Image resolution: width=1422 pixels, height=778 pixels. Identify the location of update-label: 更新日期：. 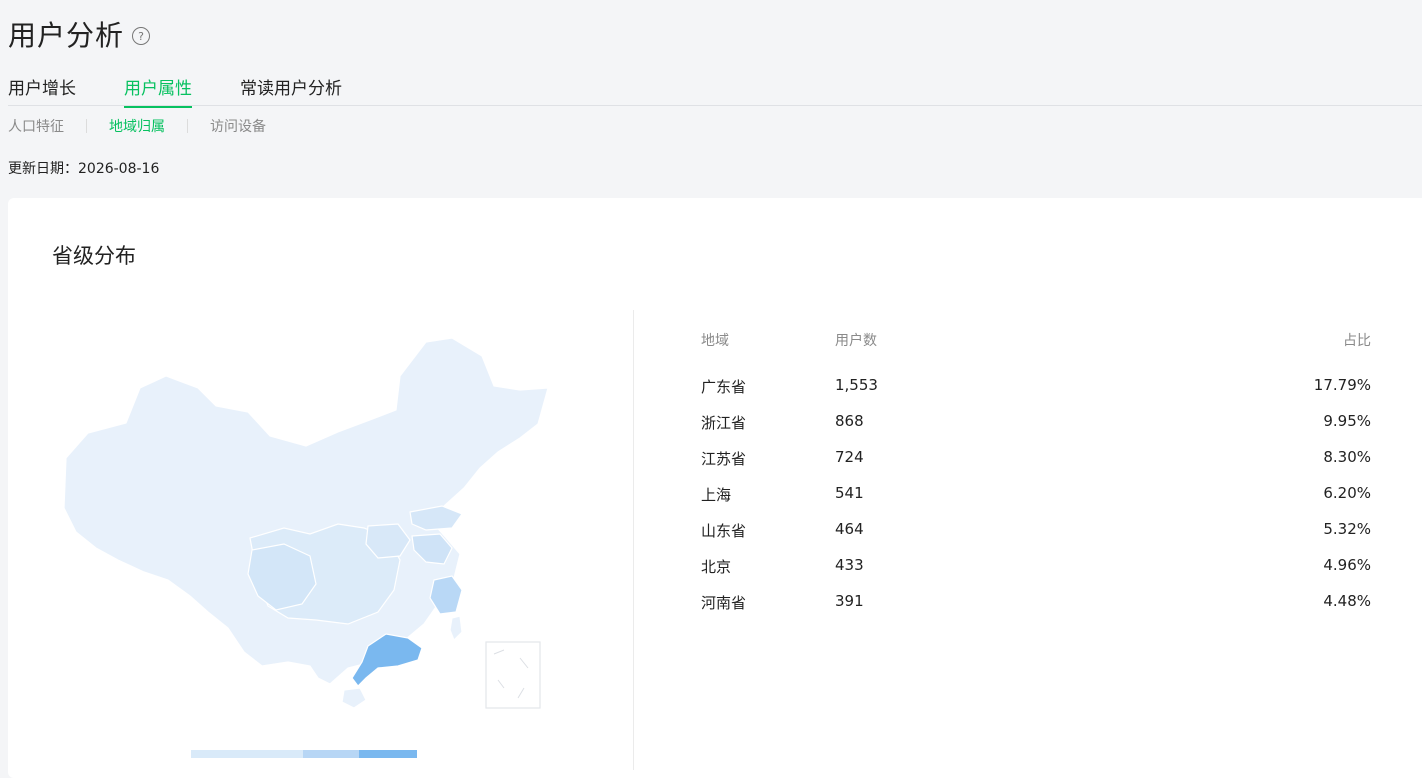
(43, 169).